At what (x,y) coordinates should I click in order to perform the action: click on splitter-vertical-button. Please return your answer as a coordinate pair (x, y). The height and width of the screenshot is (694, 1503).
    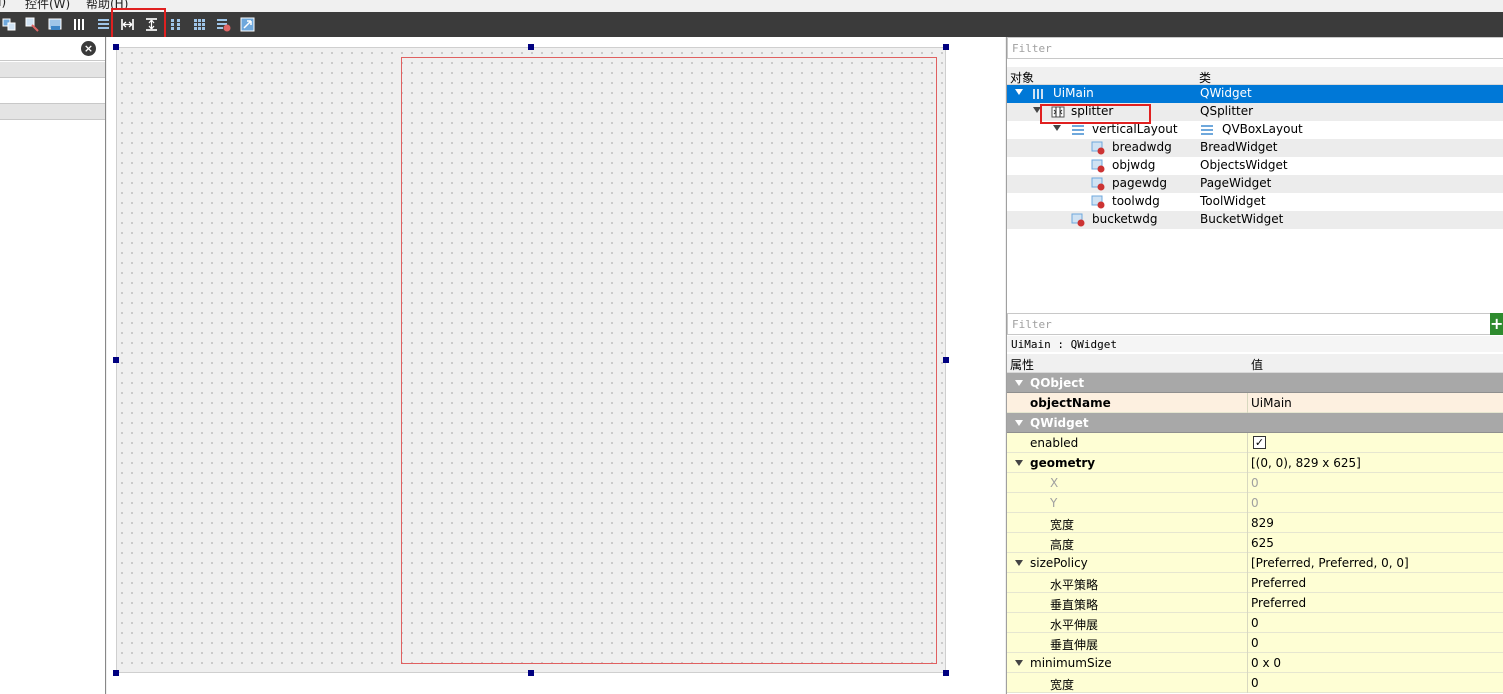
    Looking at the image, I should click on (151, 24).